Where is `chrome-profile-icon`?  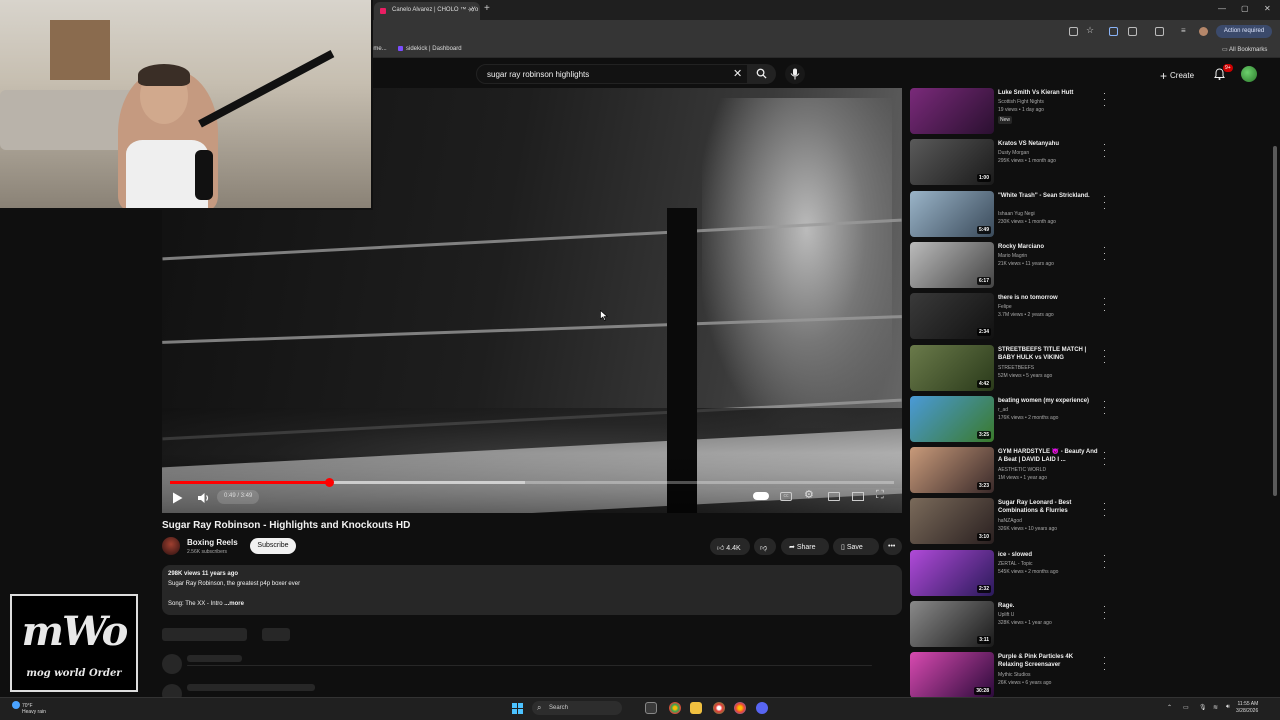 chrome-profile-icon is located at coordinates (719, 708).